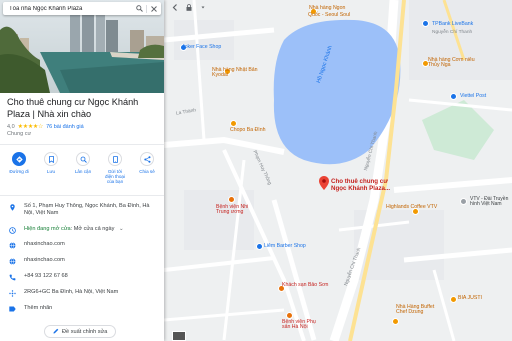  I want to click on map-label-benh-vien-phu-san: Bệnh viện Phụ sản Hà Nội, so click(302, 325).